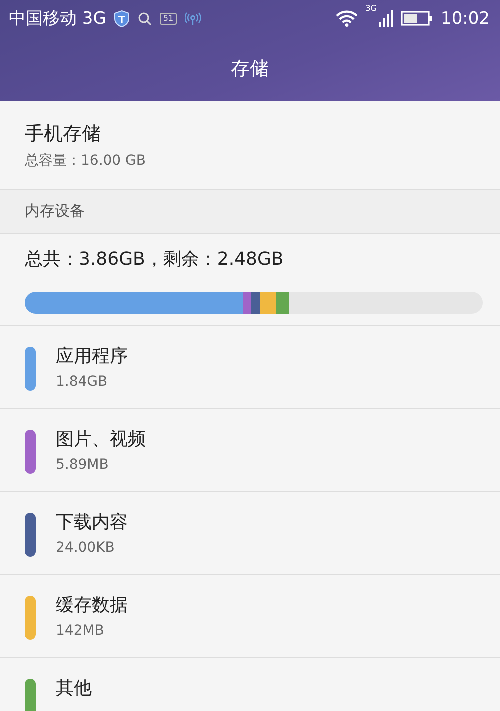 The image size is (500, 711). Describe the element at coordinates (250, 69) in the screenshot. I see `screen-title: 存储` at that location.